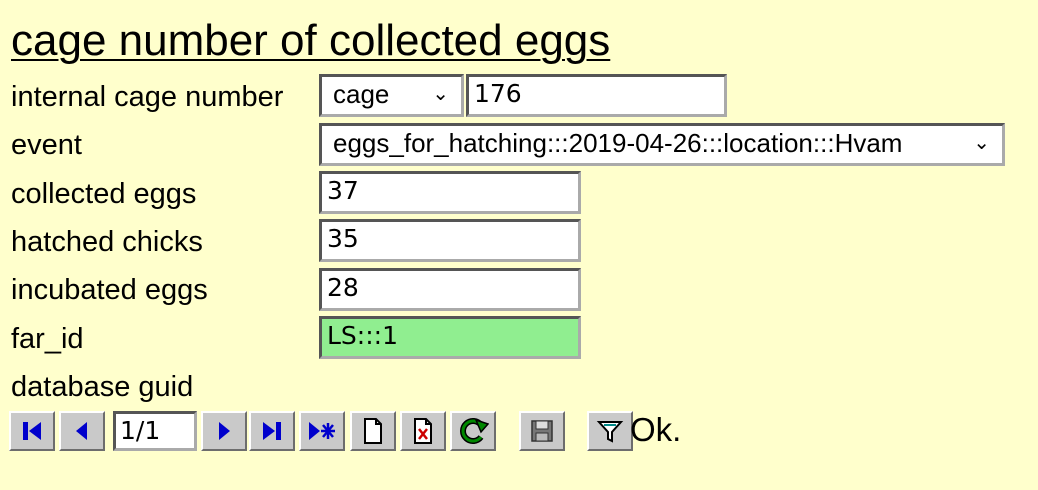 Image resolution: width=1038 pixels, height=490 pixels. I want to click on new-document-icon, so click(373, 431).